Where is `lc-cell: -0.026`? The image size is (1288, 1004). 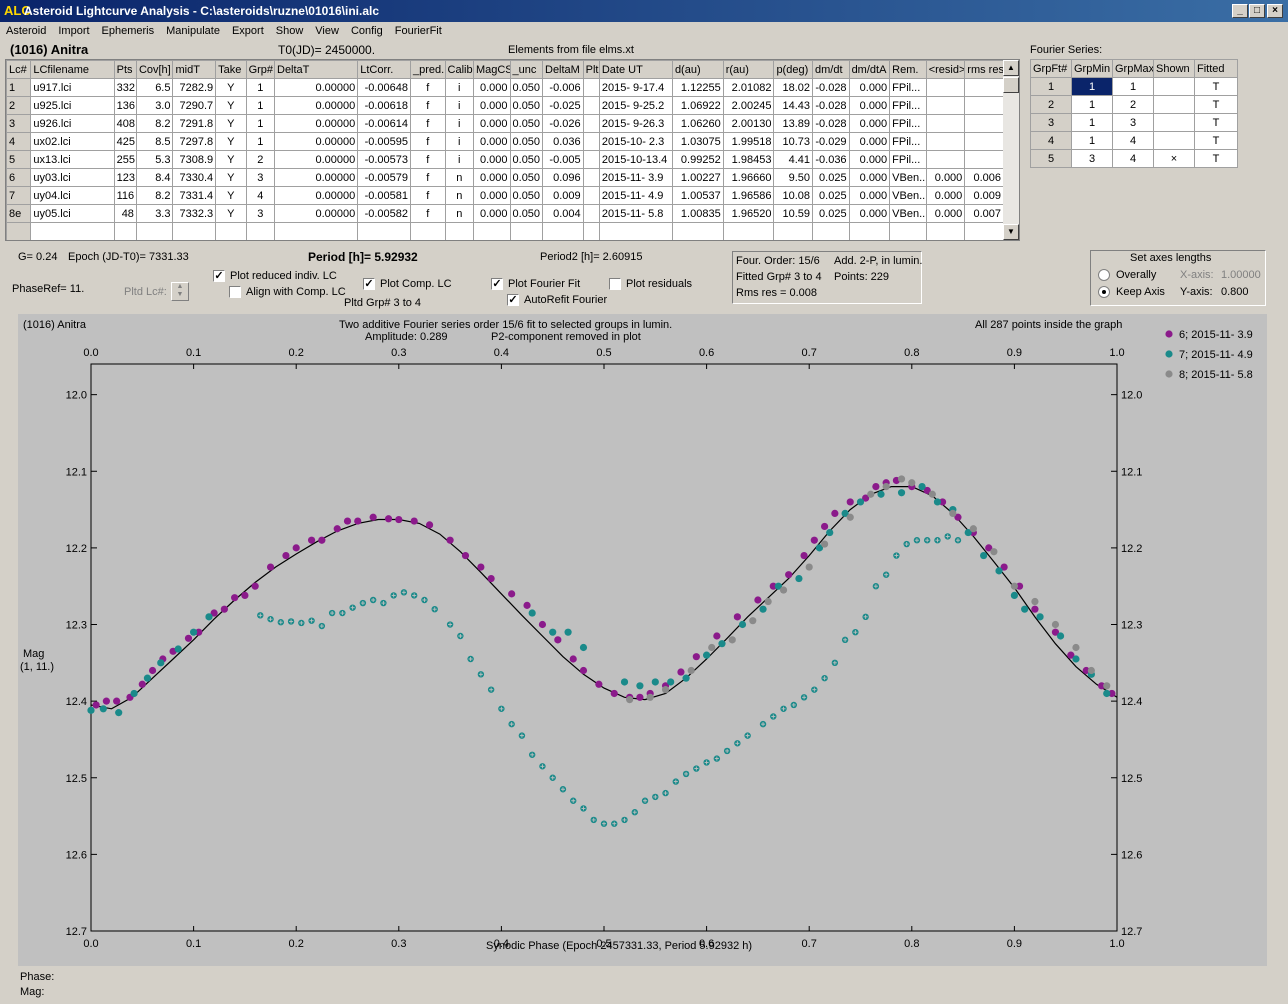
lc-cell: -0.026 is located at coordinates (563, 123).